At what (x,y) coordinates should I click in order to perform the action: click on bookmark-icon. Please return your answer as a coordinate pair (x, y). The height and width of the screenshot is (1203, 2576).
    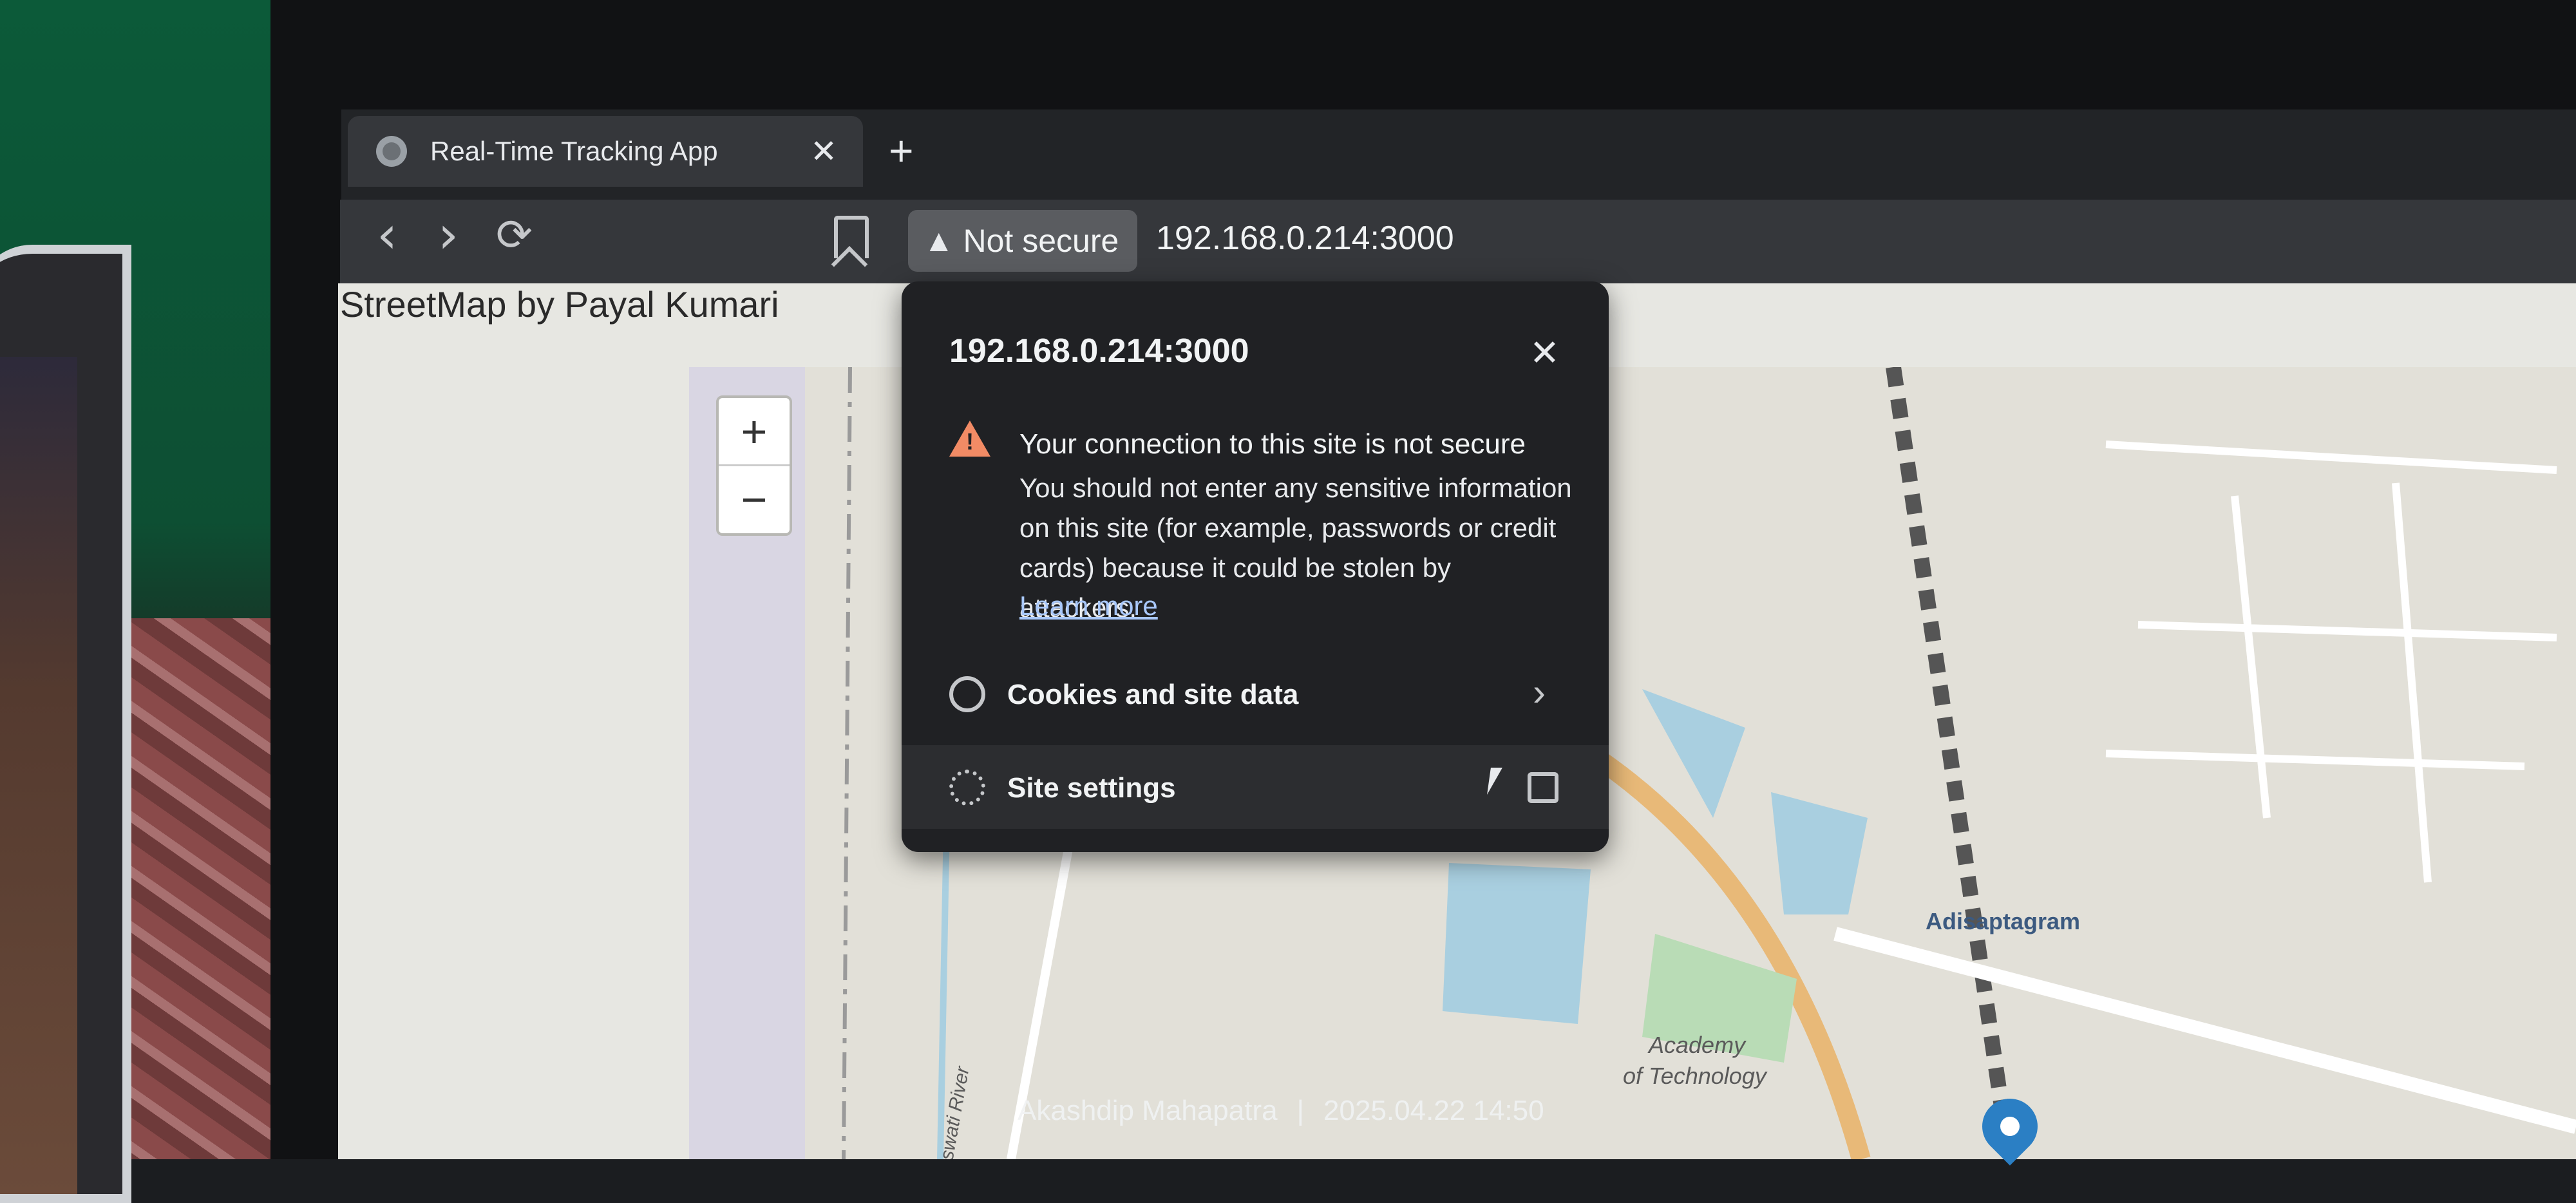
    Looking at the image, I should click on (851, 237).